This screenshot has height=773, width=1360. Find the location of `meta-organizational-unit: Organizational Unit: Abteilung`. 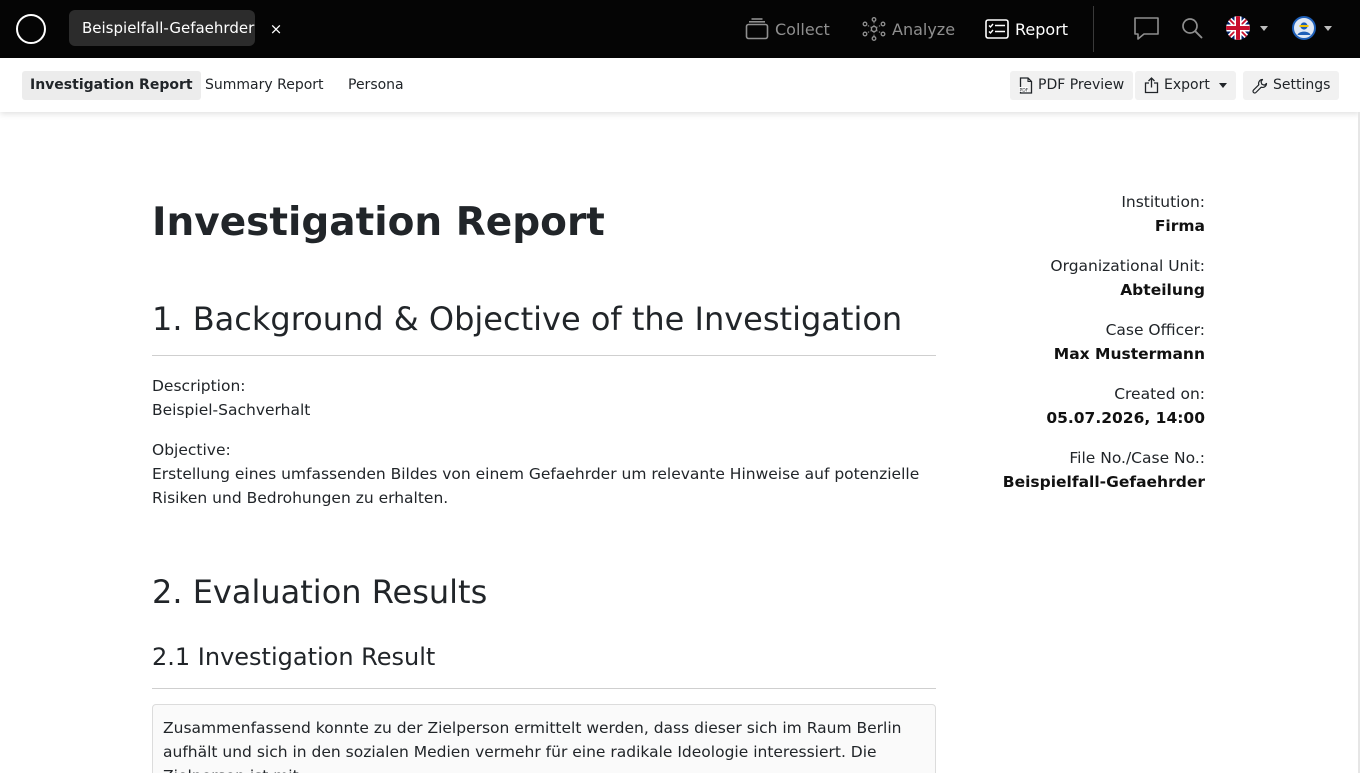

meta-organizational-unit: Organizational Unit: Abteilung is located at coordinates (1075, 278).